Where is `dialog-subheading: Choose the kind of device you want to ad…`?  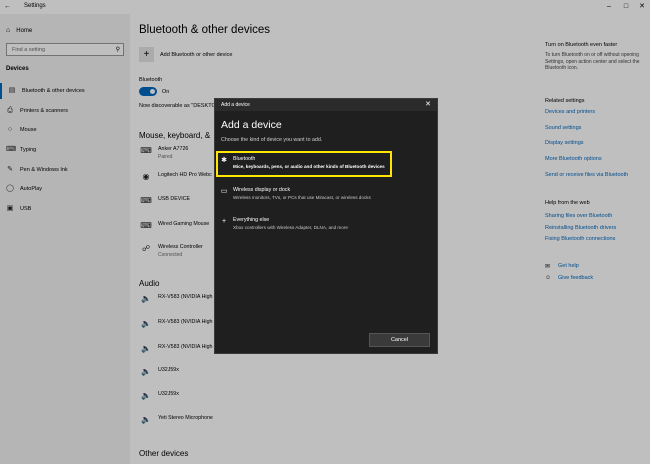
dialog-subheading: Choose the kind of device you want to ad… is located at coordinates (272, 140).